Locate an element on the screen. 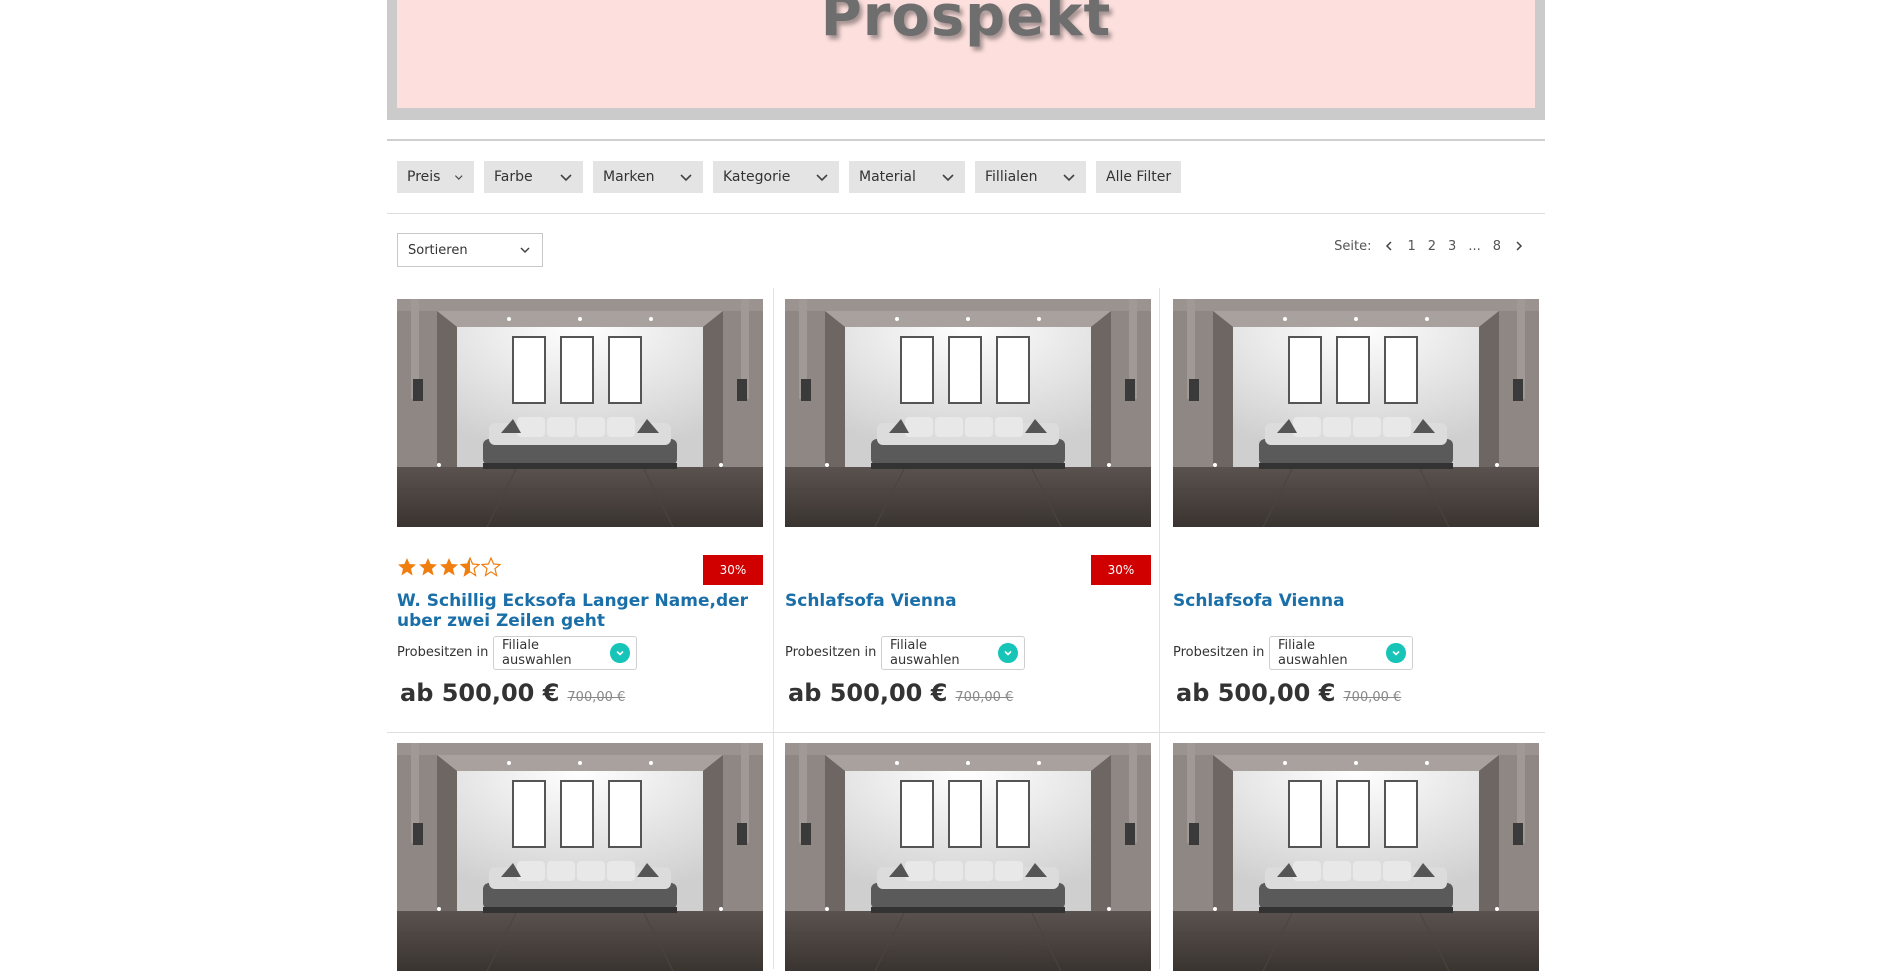 The image size is (1903, 971). sort-select: Sortieren is located at coordinates (470, 250).